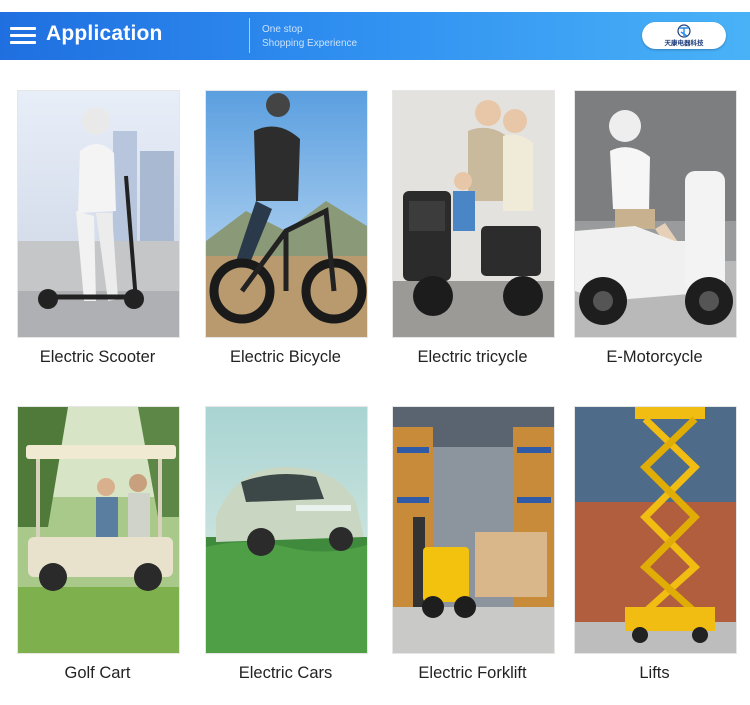 This screenshot has height=705, width=750. What do you see at coordinates (684, 43) in the screenshot?
I see `logo-text: 天康电器科技` at bounding box center [684, 43].